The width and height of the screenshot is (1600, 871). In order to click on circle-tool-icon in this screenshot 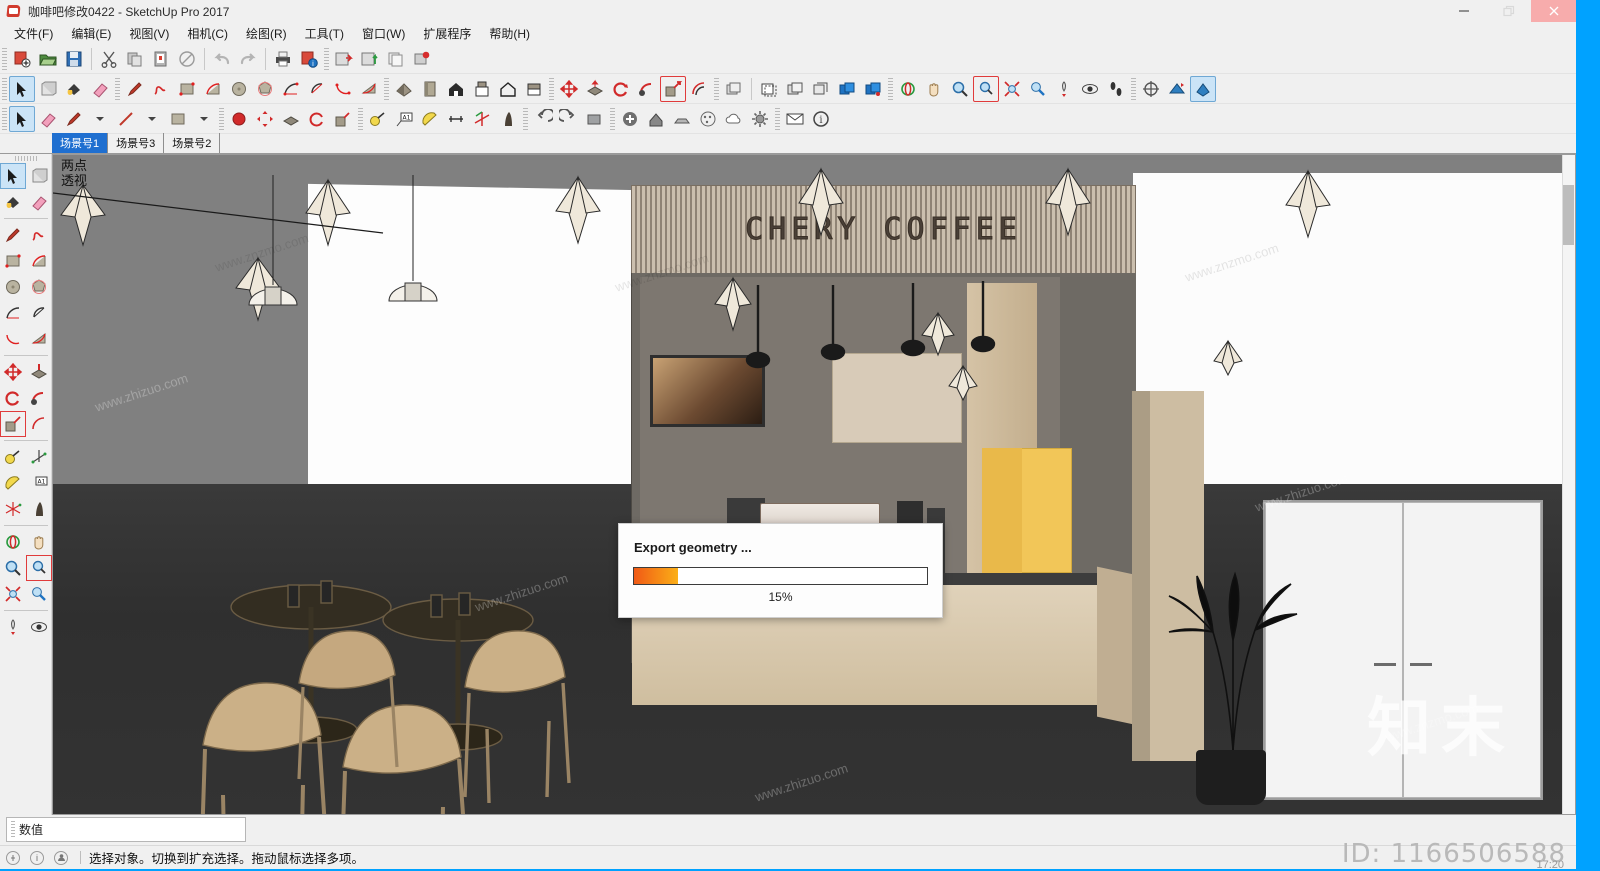, I will do `click(239, 119)`.